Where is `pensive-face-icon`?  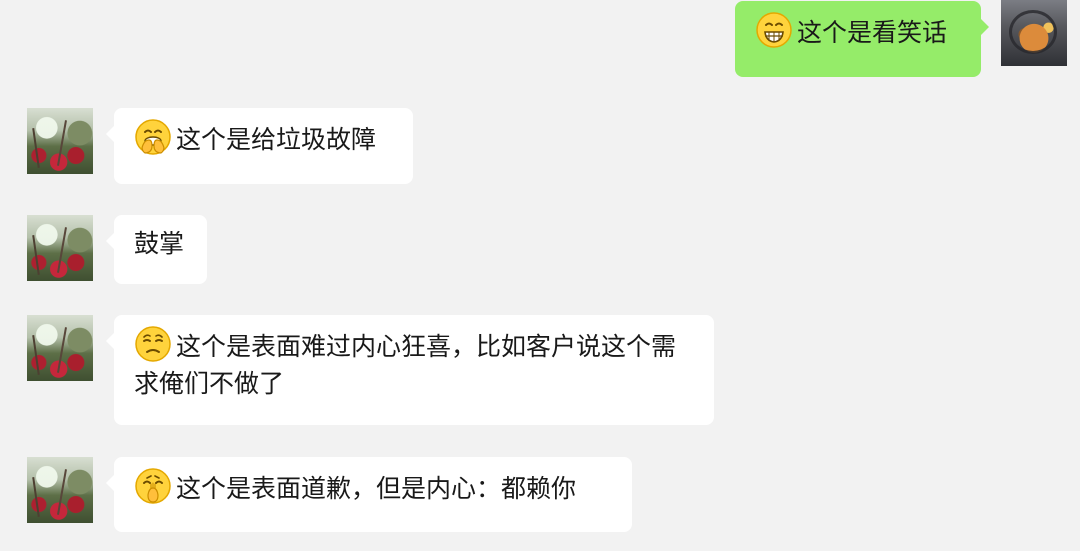
pensive-face-icon is located at coordinates (153, 344).